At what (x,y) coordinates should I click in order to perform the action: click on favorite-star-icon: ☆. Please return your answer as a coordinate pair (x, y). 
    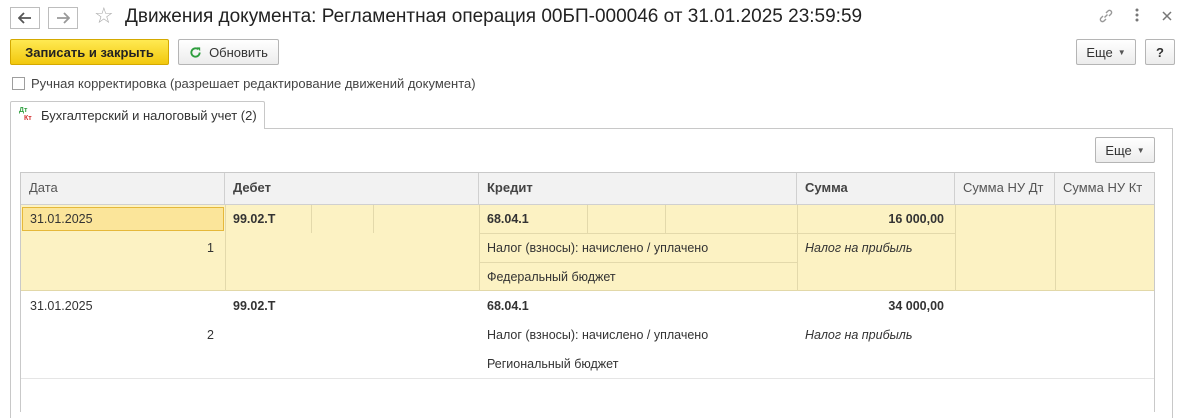
    Looking at the image, I should click on (104, 16).